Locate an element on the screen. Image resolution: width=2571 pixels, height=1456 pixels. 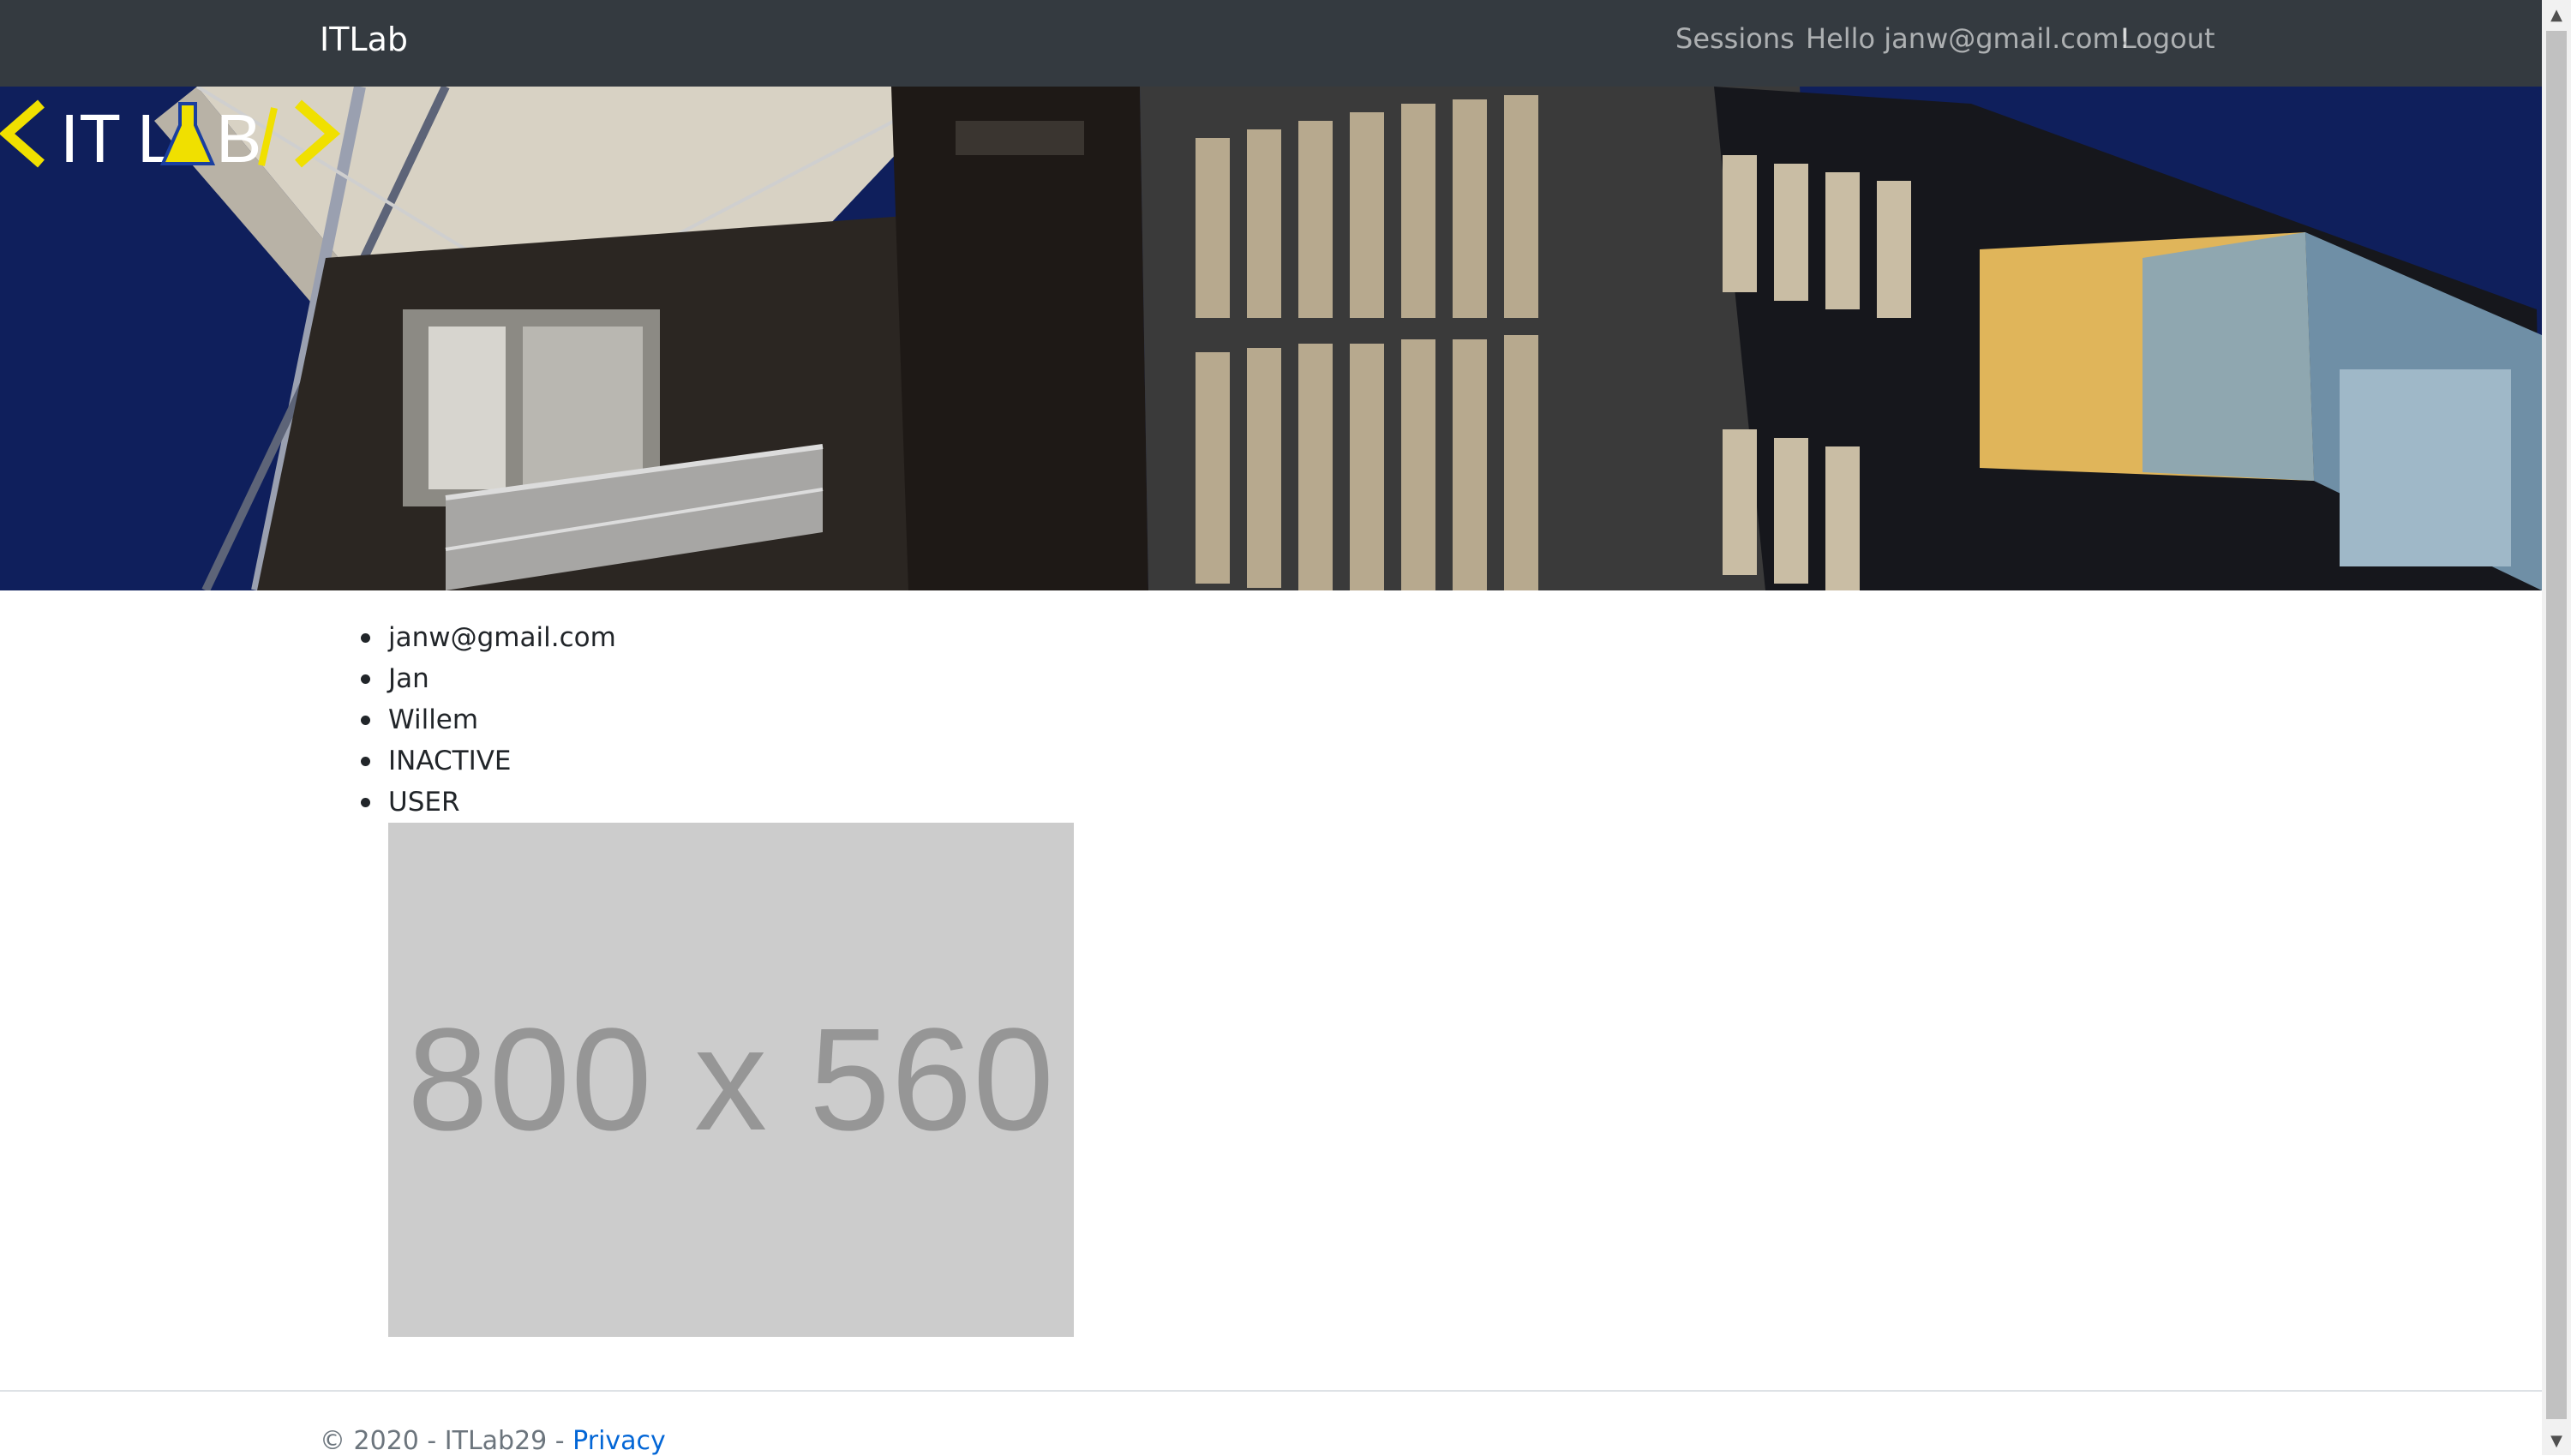
privacy-link: Privacy is located at coordinates (619, 1441).